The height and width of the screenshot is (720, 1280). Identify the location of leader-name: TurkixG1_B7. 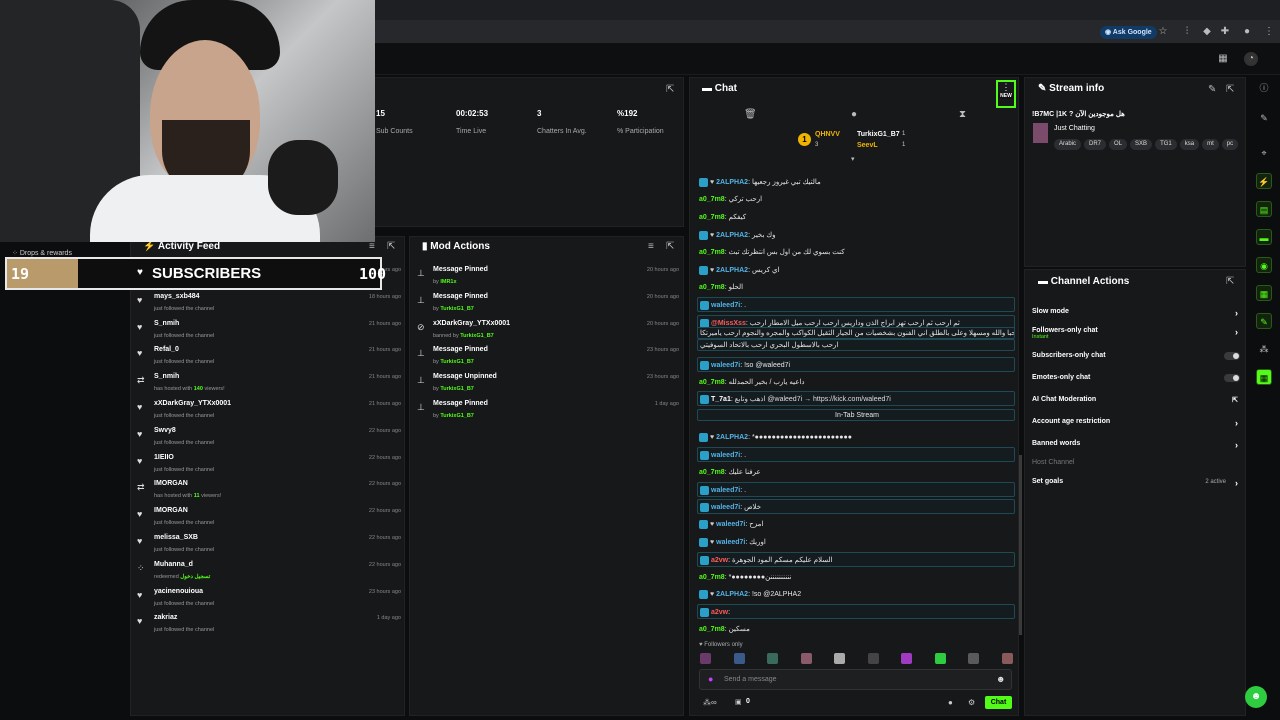
(878, 134).